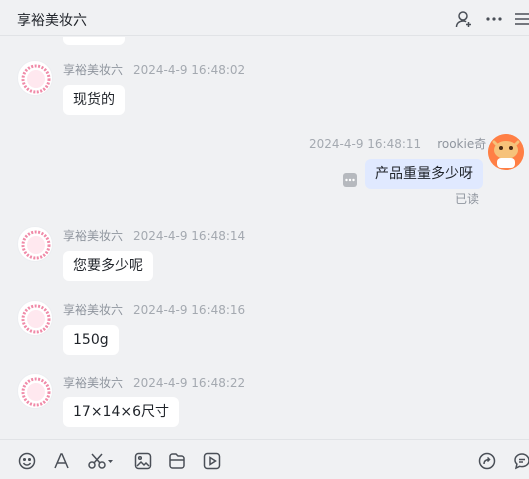 This screenshot has height=479, width=529. Describe the element at coordinates (189, 310) in the screenshot. I see `timestamp: 2024-4-9 16:48:16` at that location.